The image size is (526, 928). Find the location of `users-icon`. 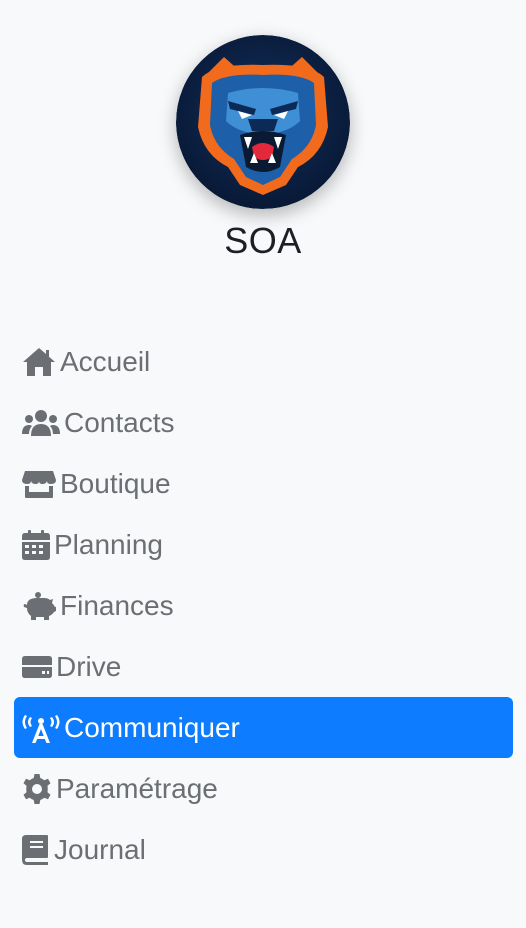

users-icon is located at coordinates (41, 423).